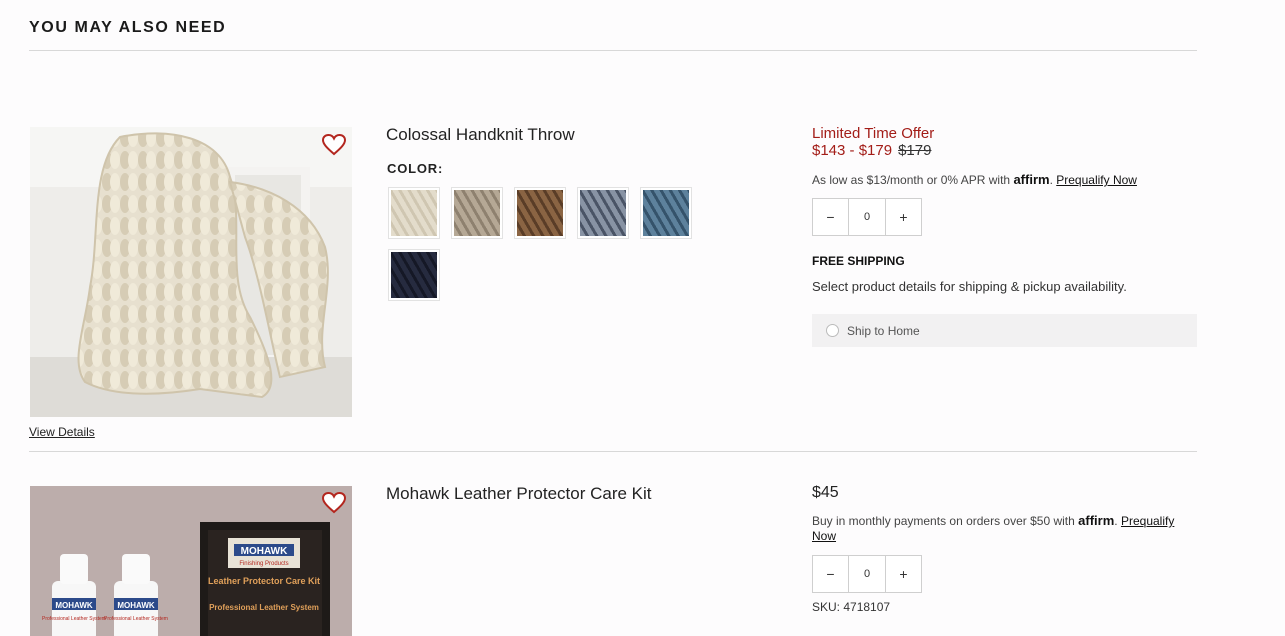  I want to click on swatch-caramel, so click(540, 213).